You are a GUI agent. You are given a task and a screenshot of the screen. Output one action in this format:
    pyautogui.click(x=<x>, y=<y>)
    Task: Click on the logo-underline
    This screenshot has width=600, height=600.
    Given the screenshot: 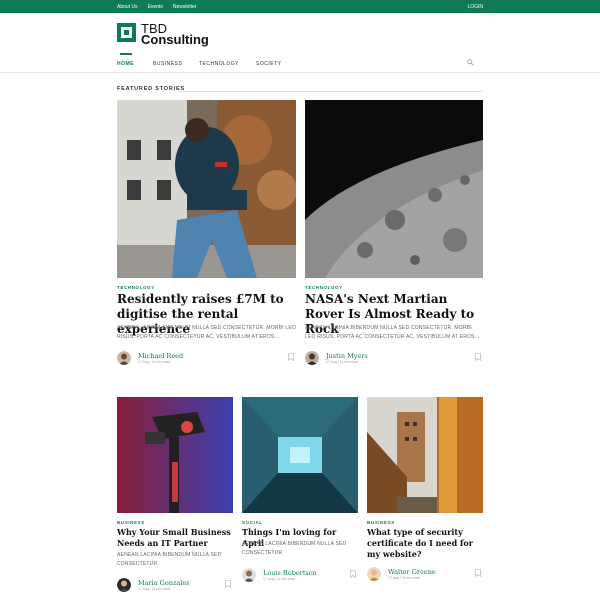 What is the action you would take?
    pyautogui.click(x=126, y=54)
    